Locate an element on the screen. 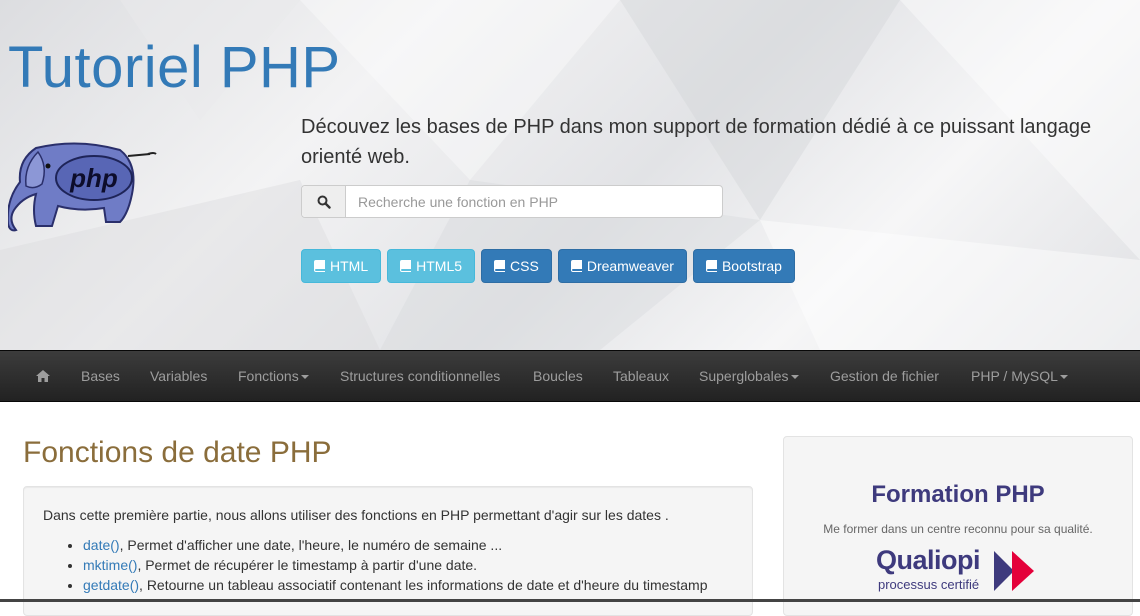 The width and height of the screenshot is (1140, 616). search-box is located at coordinates (512, 201).